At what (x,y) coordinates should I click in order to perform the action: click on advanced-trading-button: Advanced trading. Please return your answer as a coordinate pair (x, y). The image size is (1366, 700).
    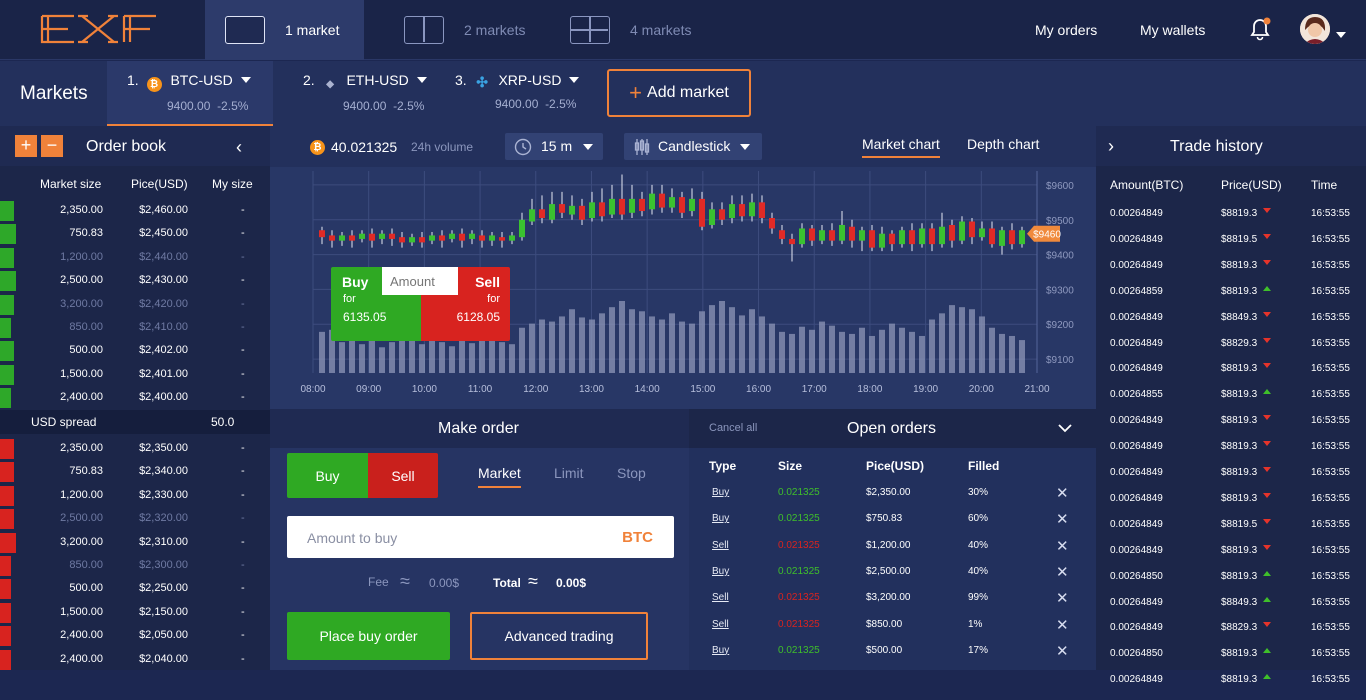
    Looking at the image, I should click on (559, 636).